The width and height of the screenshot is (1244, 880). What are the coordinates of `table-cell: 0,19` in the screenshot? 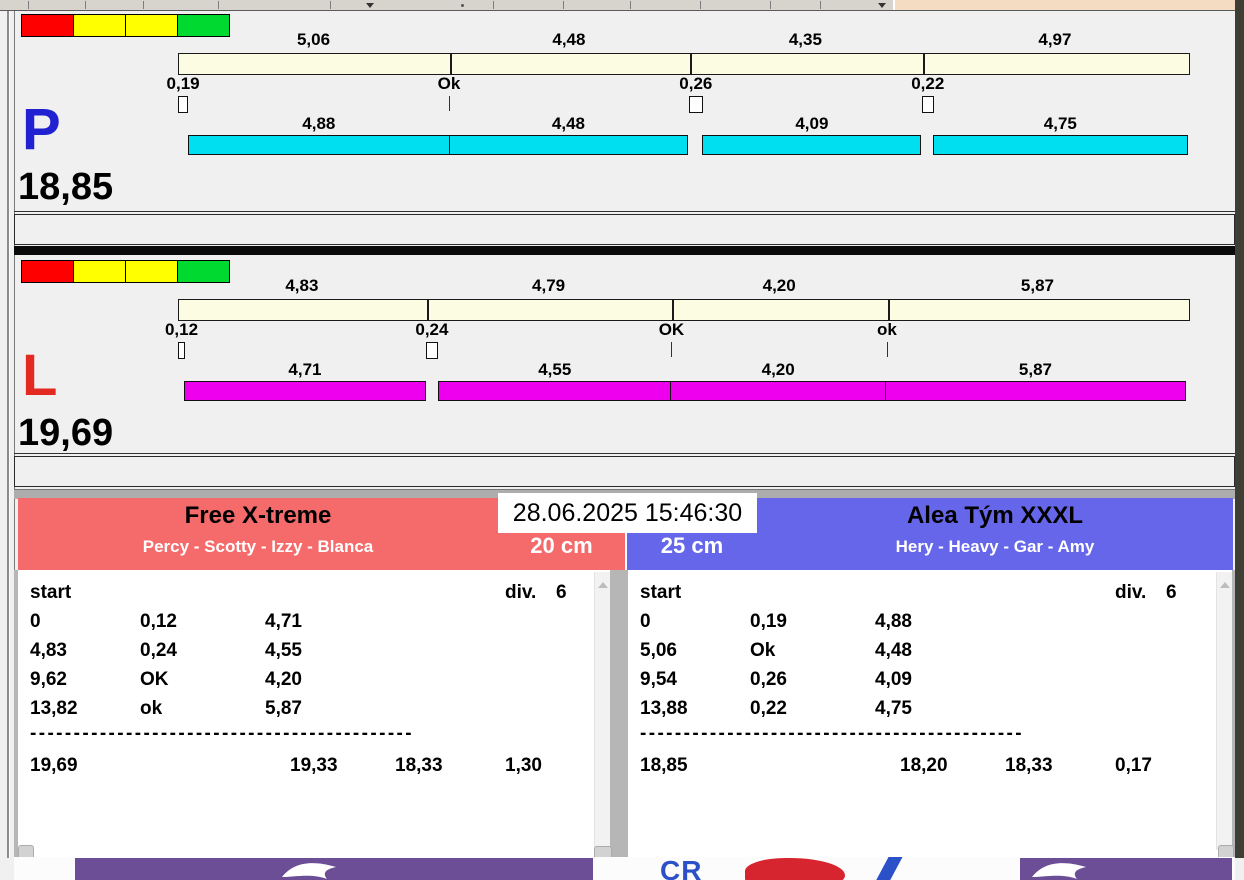 It's located at (768, 621).